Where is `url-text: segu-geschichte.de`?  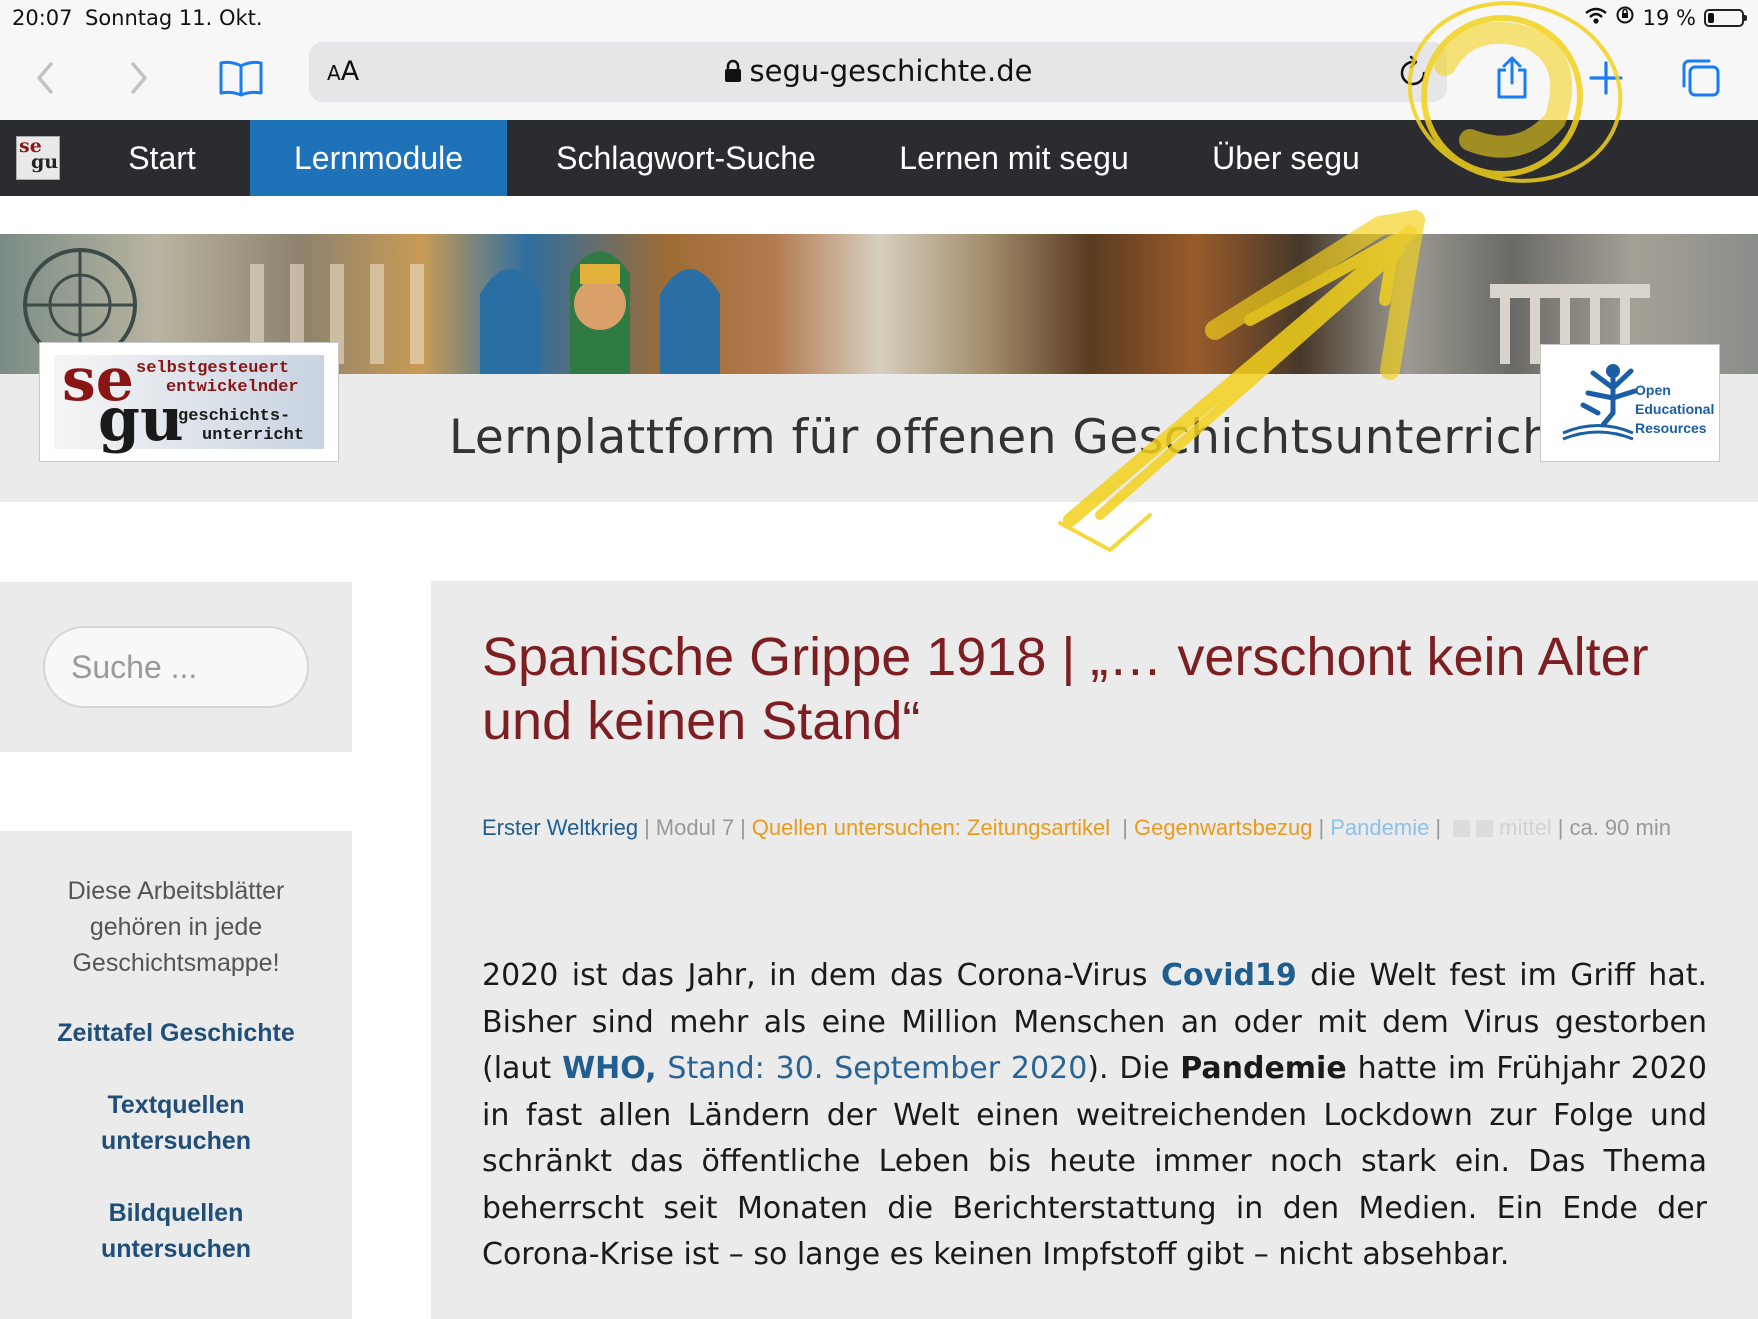 url-text: segu-geschichte.de is located at coordinates (891, 71).